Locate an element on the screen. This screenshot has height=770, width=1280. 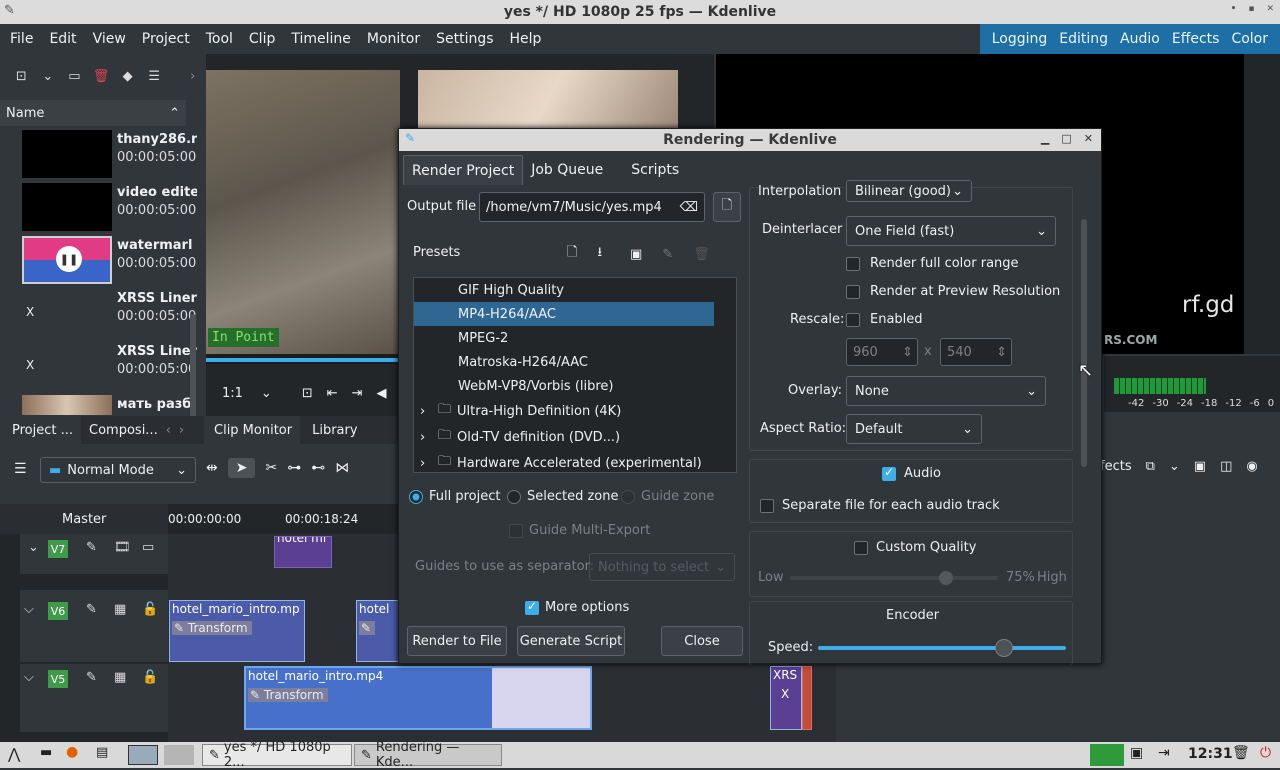
quality-slider is located at coordinates (894, 578).